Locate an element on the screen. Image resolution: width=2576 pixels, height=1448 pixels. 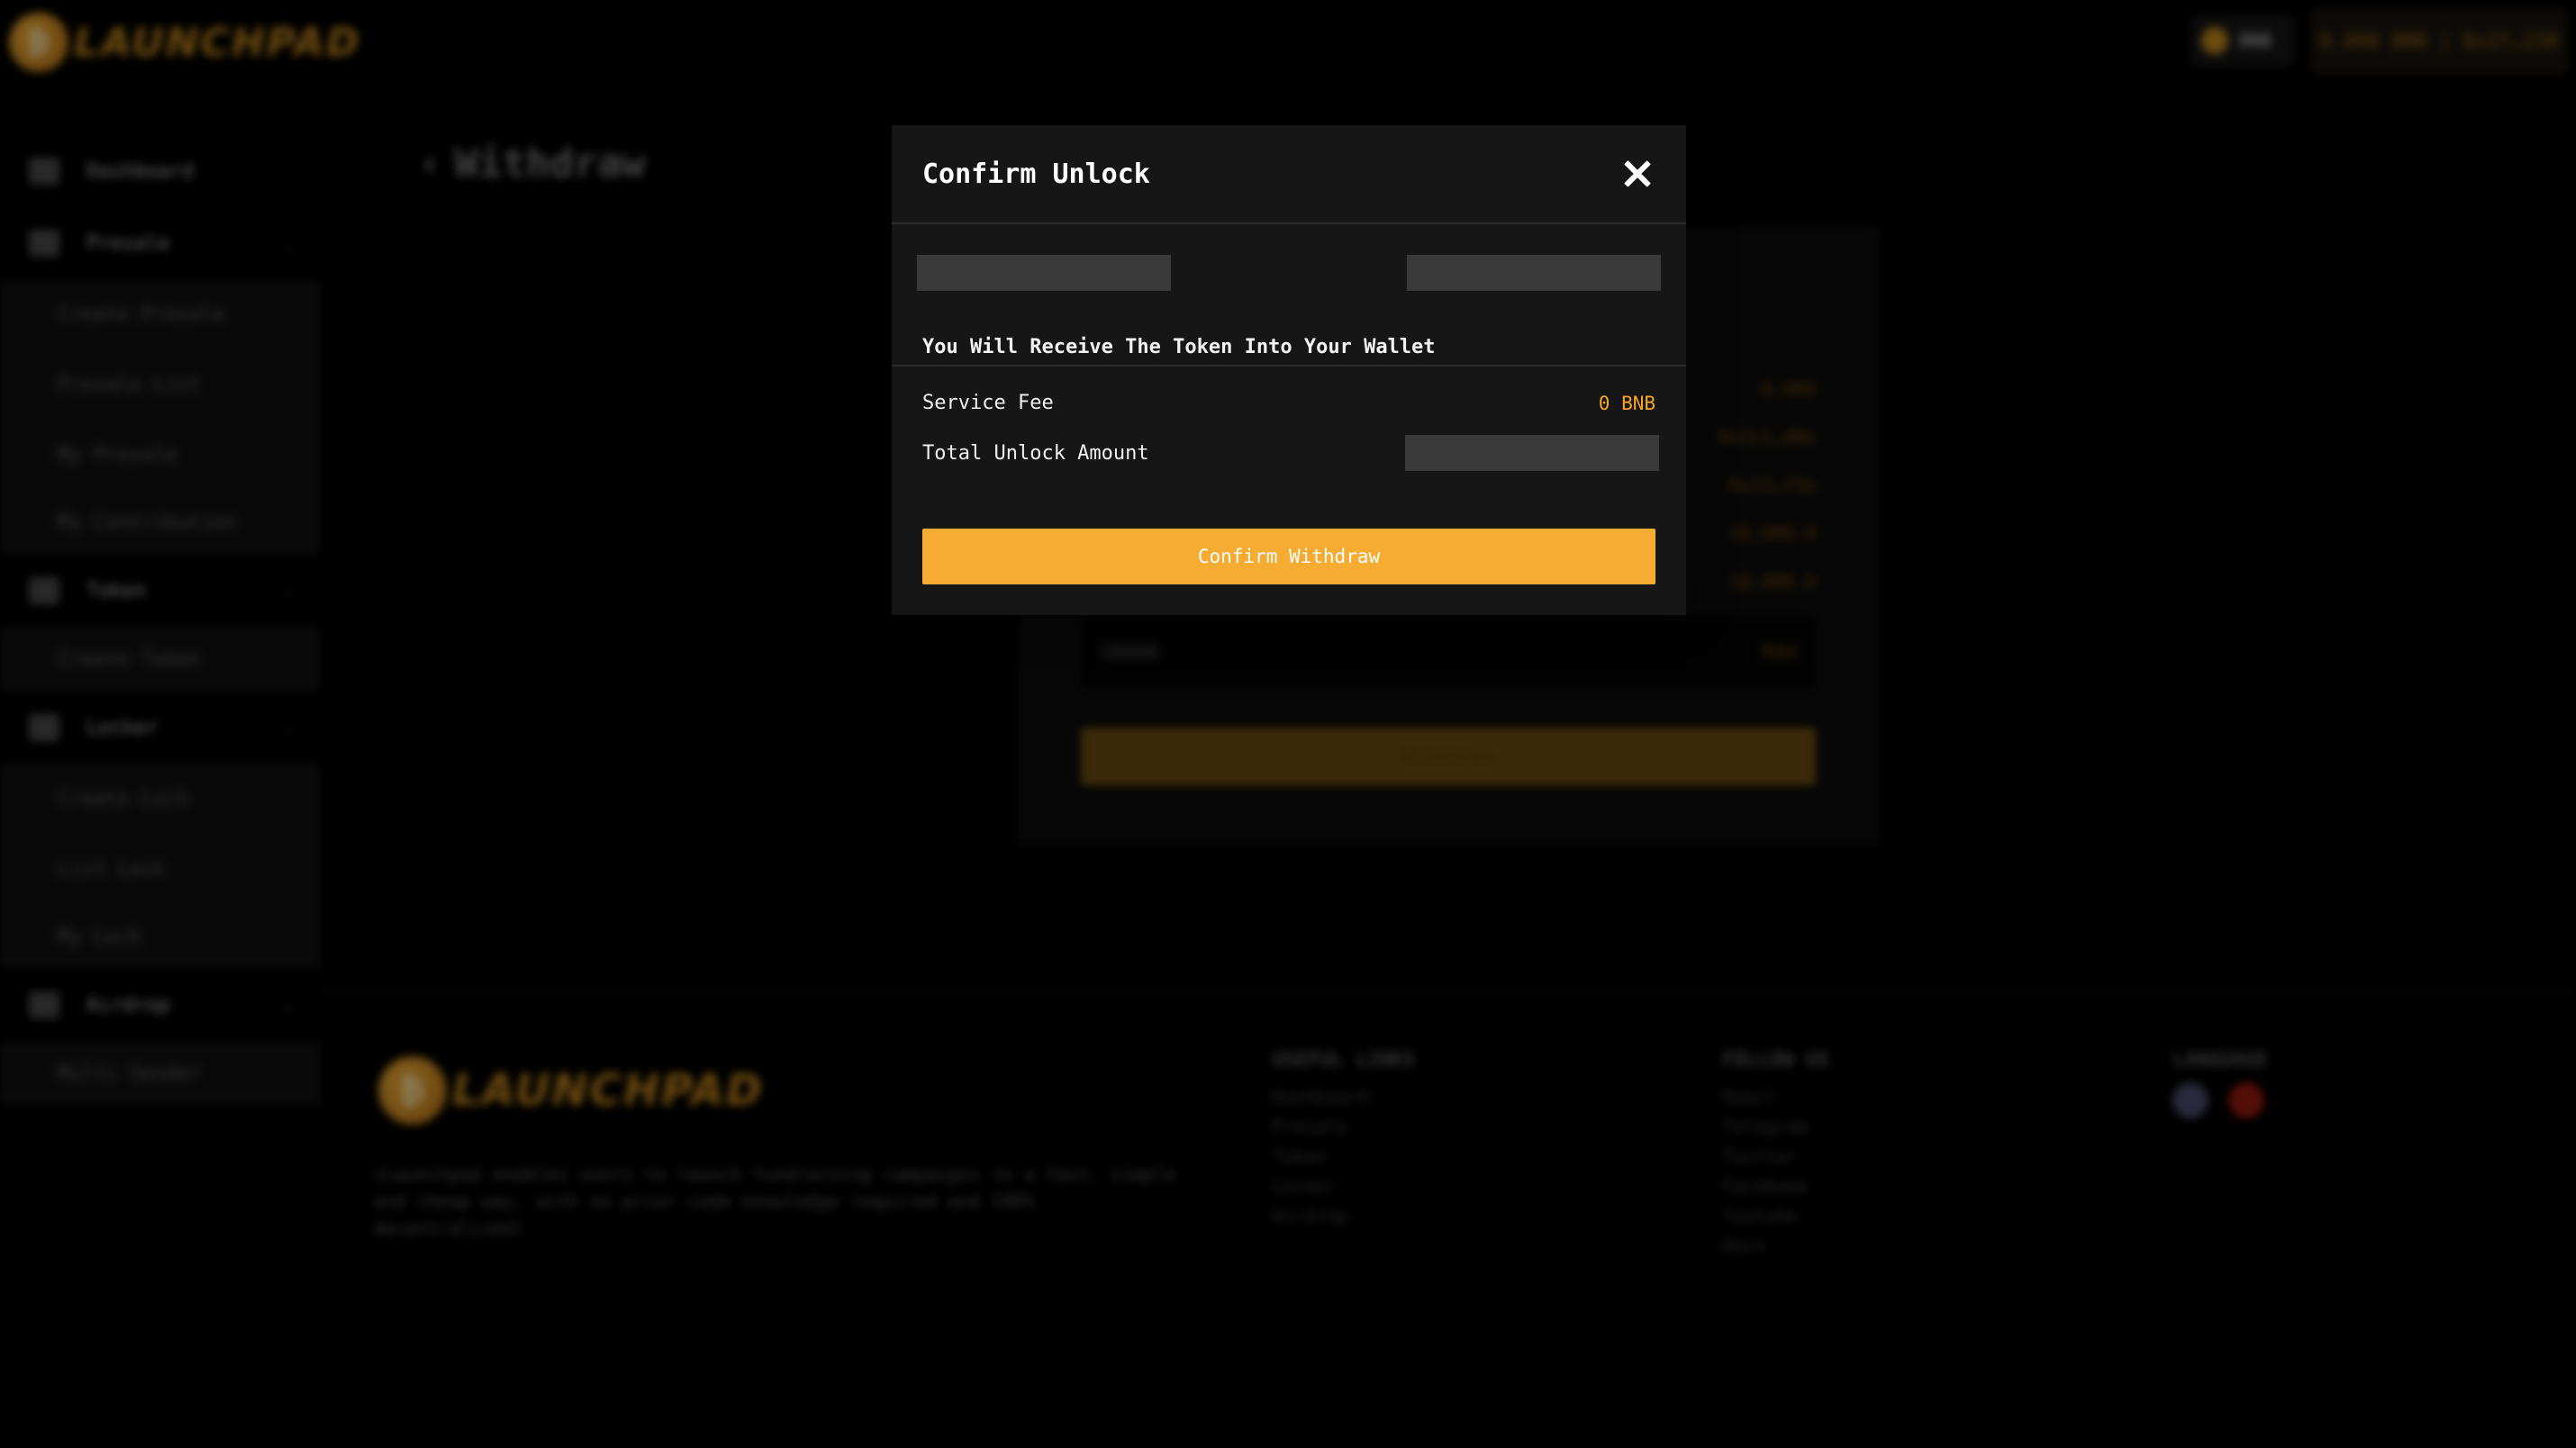
close-icon is located at coordinates (1637, 174).